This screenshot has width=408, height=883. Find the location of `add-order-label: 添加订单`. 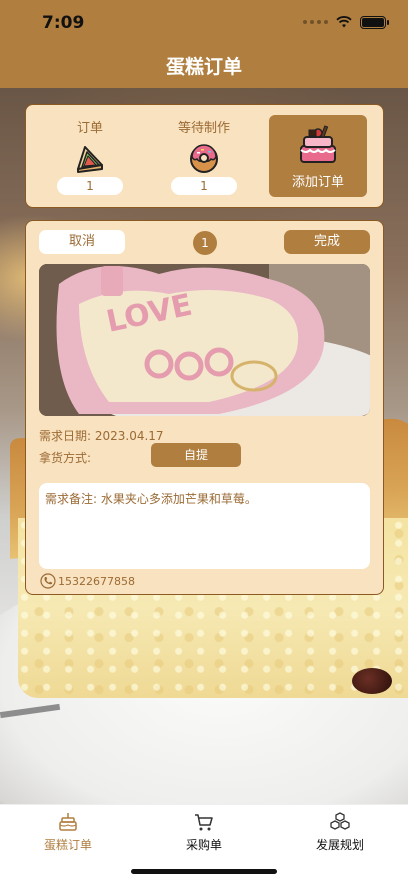

add-order-label: 添加订单 is located at coordinates (317, 182).